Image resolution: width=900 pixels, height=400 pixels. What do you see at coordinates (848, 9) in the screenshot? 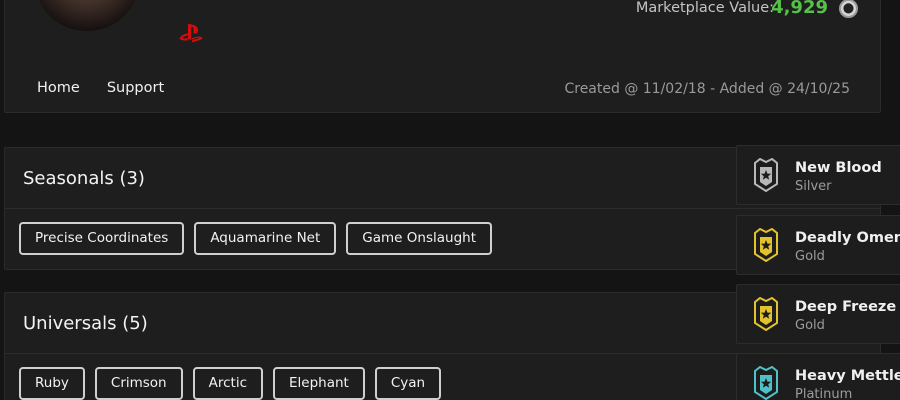
I see `coin-icon: ⬤` at bounding box center [848, 9].